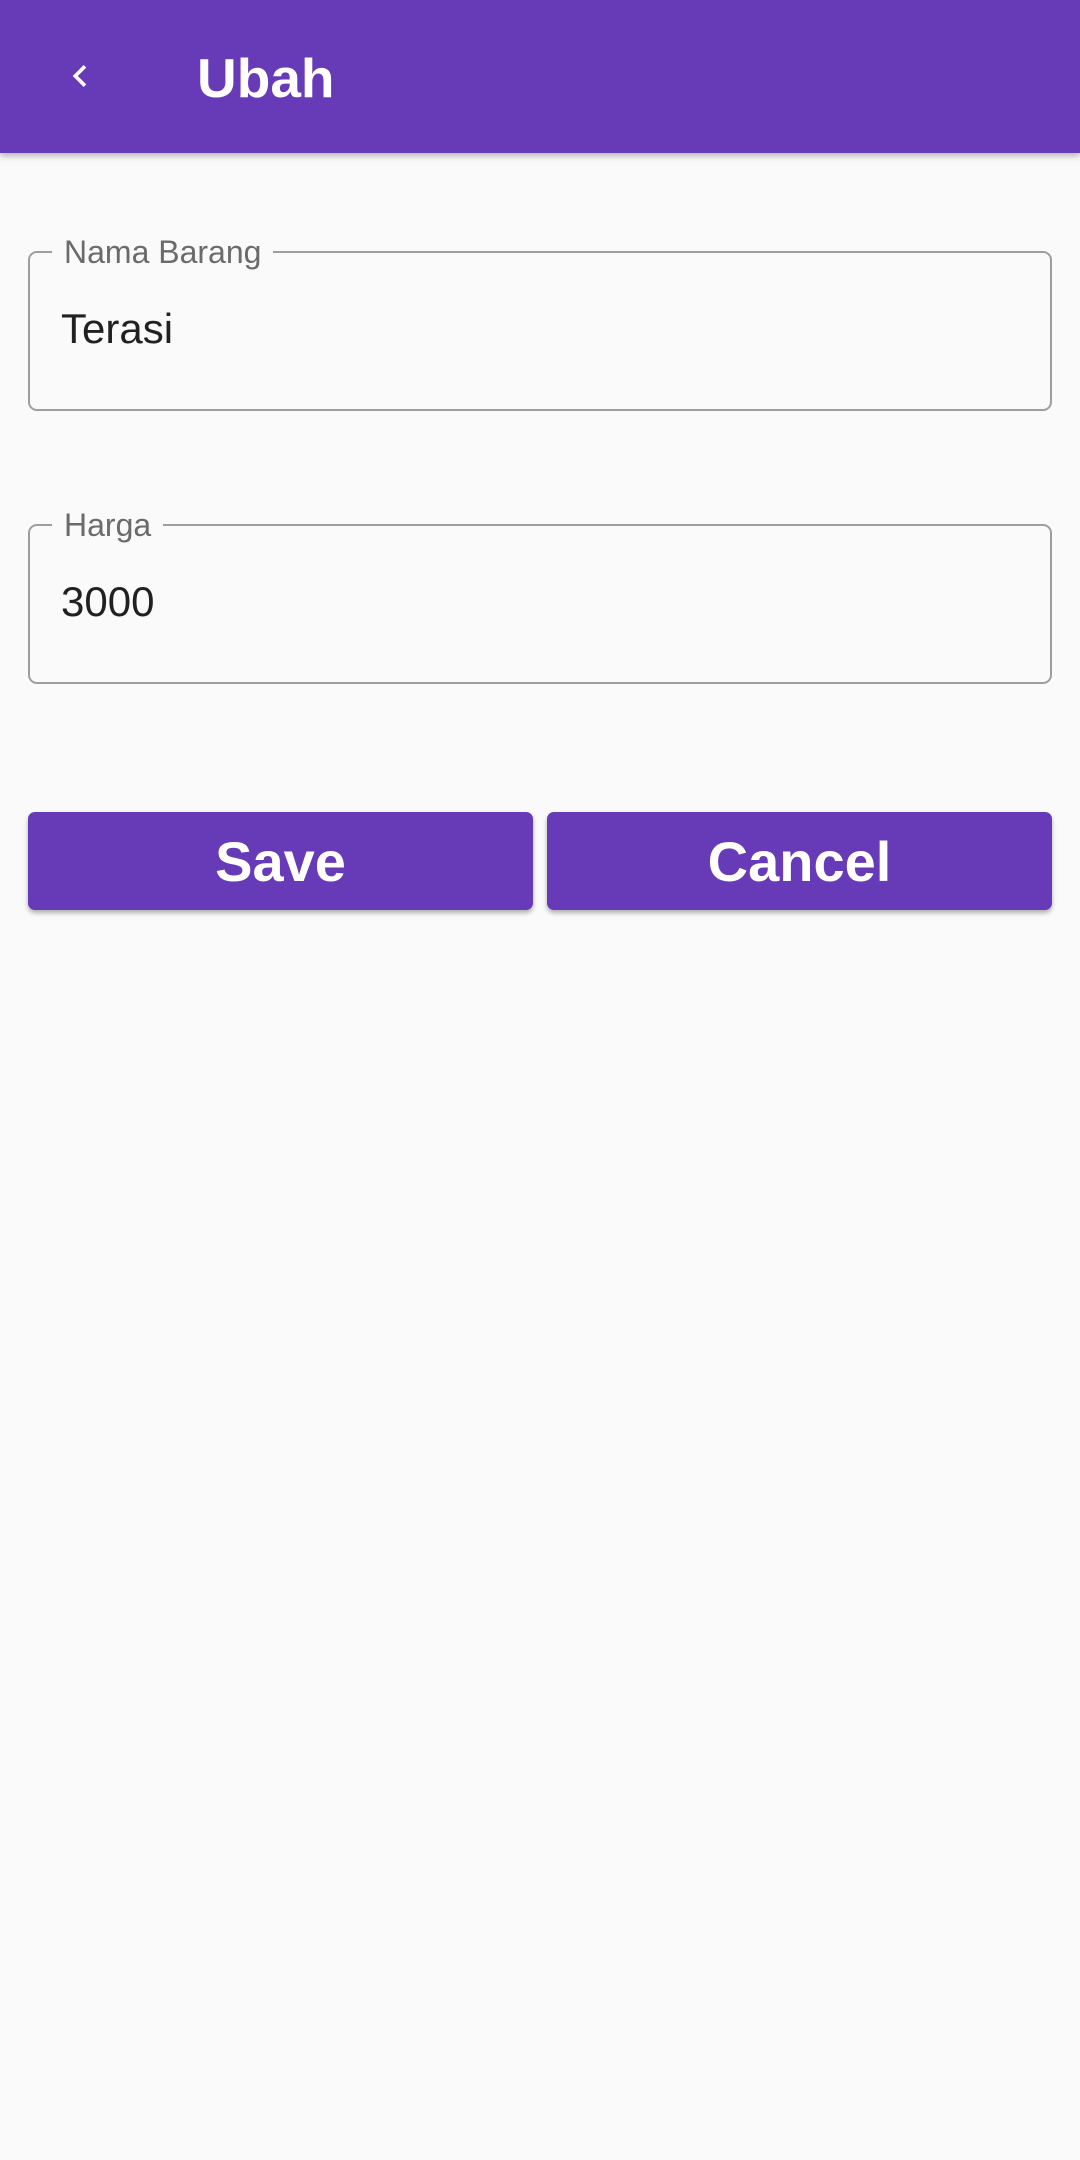 This screenshot has width=1080, height=2160. I want to click on nama-barang-field: Nama Barang, so click(540, 322).